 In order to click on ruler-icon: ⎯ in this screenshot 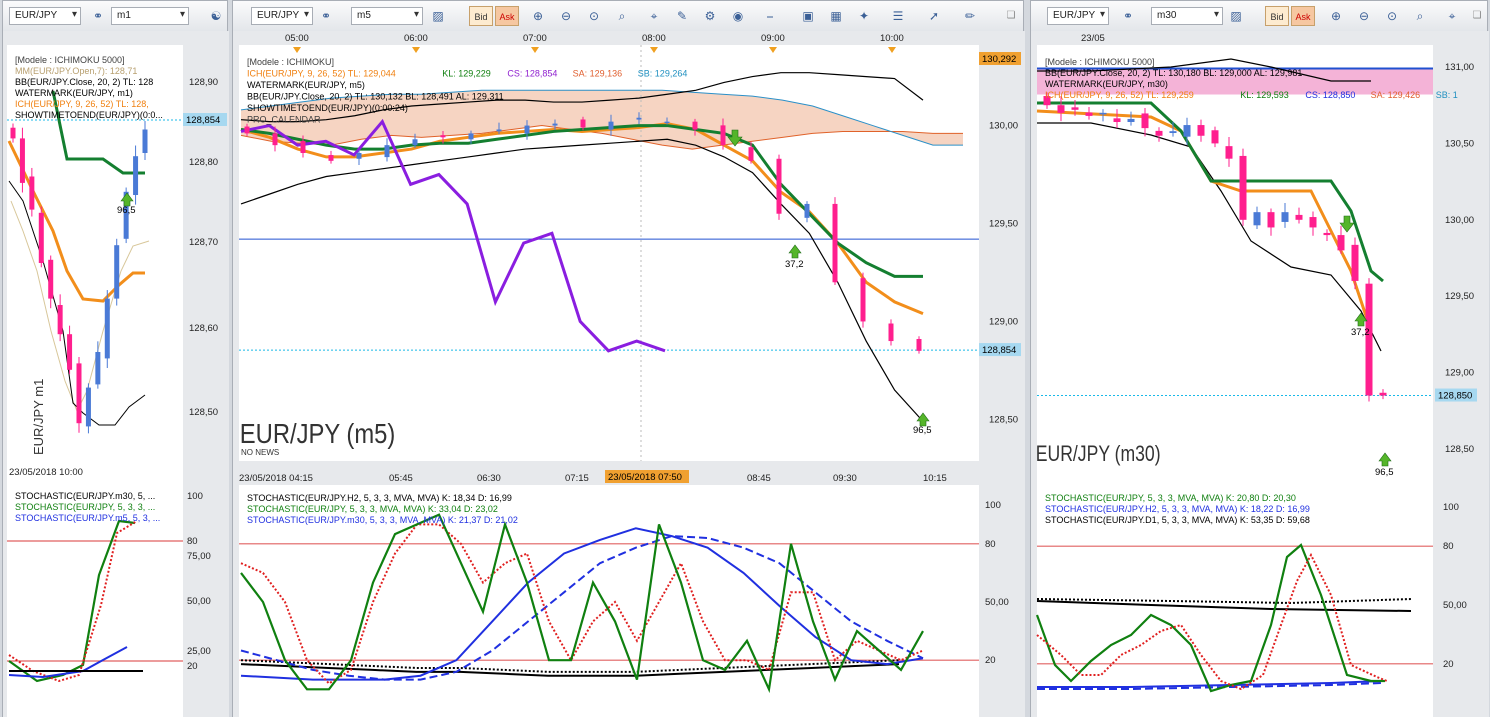, I will do `click(770, 16)`.